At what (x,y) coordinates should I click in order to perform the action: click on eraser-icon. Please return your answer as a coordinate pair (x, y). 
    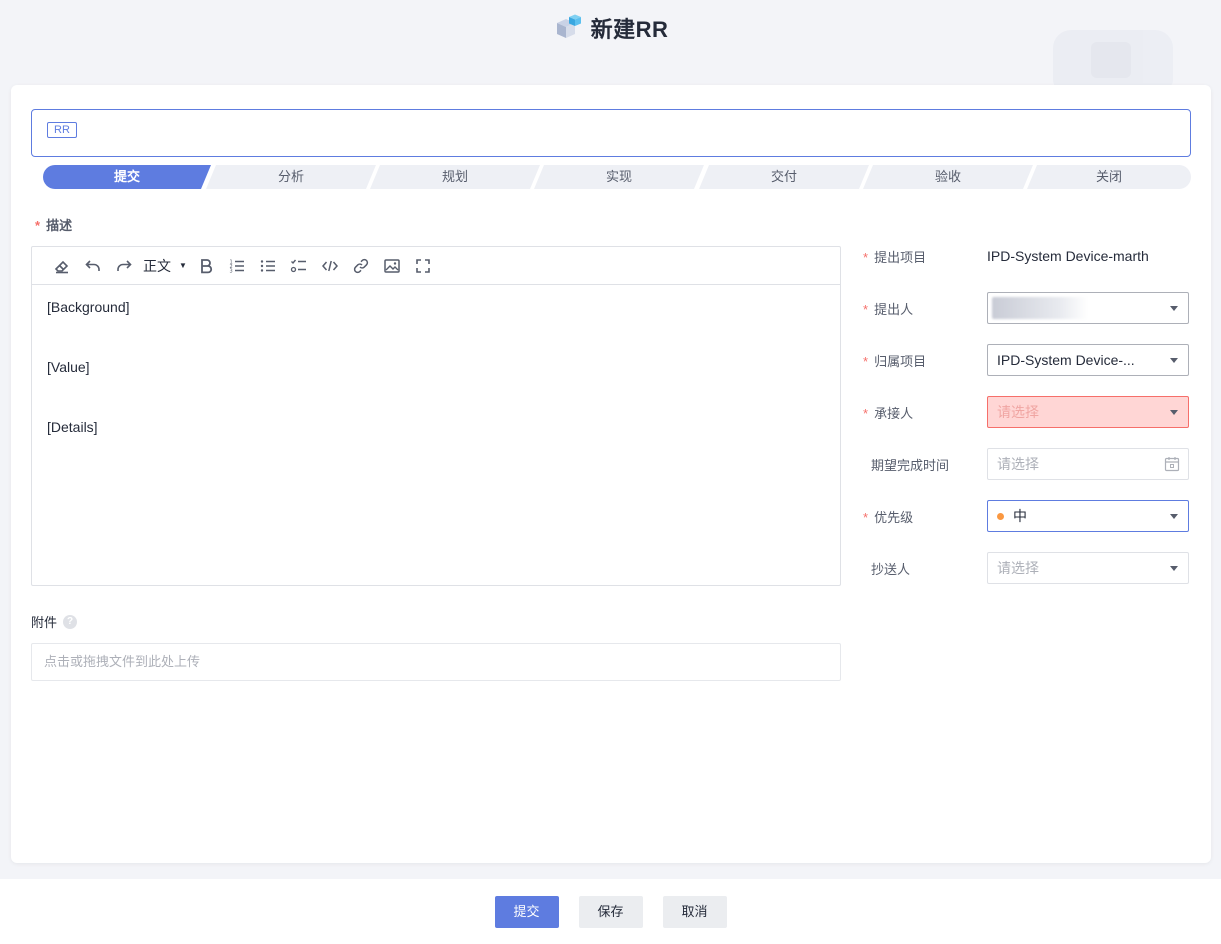
    Looking at the image, I should click on (61, 266).